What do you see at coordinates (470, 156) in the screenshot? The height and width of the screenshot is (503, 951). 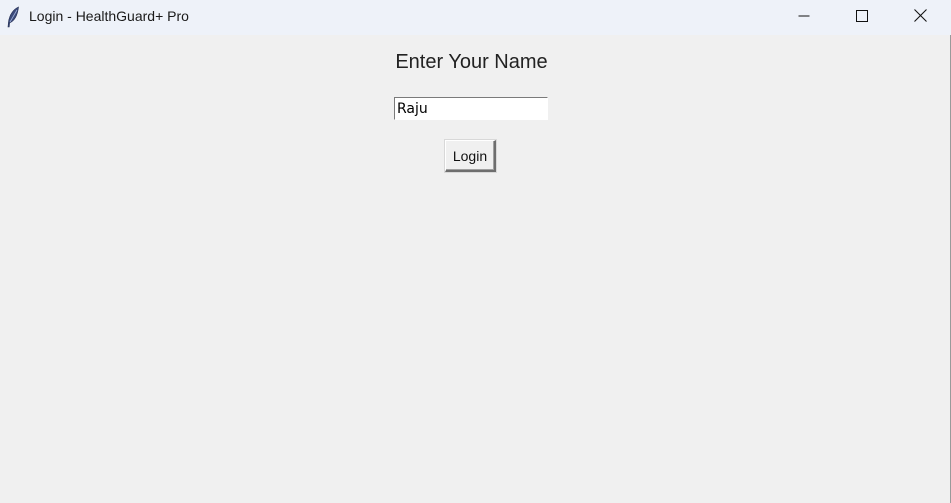 I see `login-button: Login` at bounding box center [470, 156].